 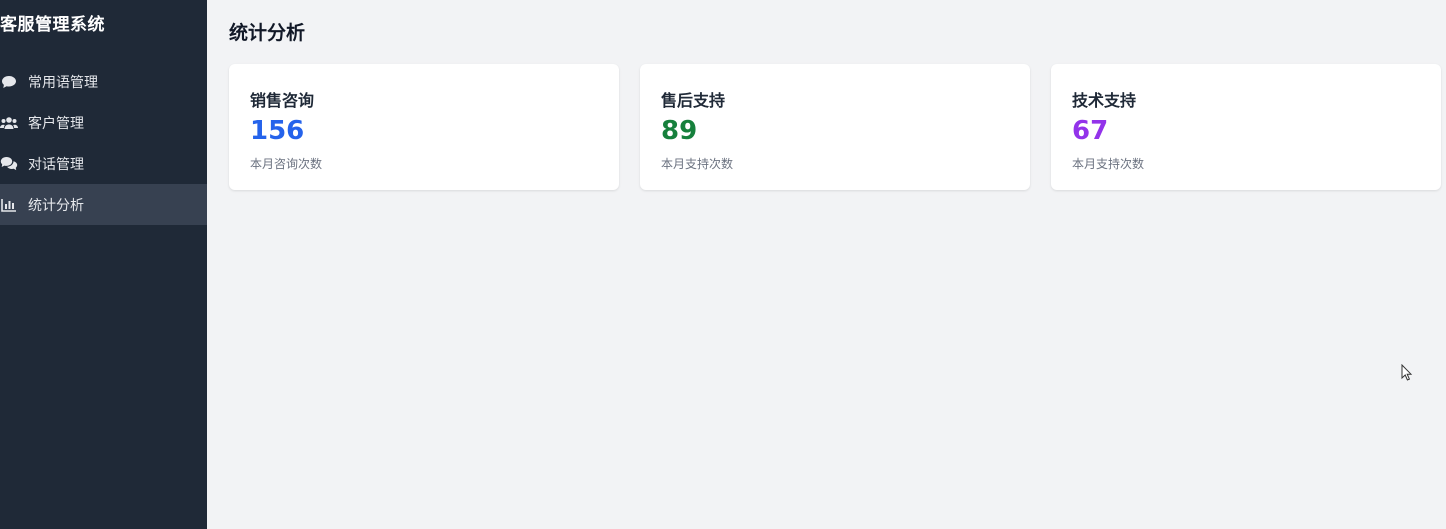 What do you see at coordinates (9, 205) in the screenshot?
I see `bar-chart-icon` at bounding box center [9, 205].